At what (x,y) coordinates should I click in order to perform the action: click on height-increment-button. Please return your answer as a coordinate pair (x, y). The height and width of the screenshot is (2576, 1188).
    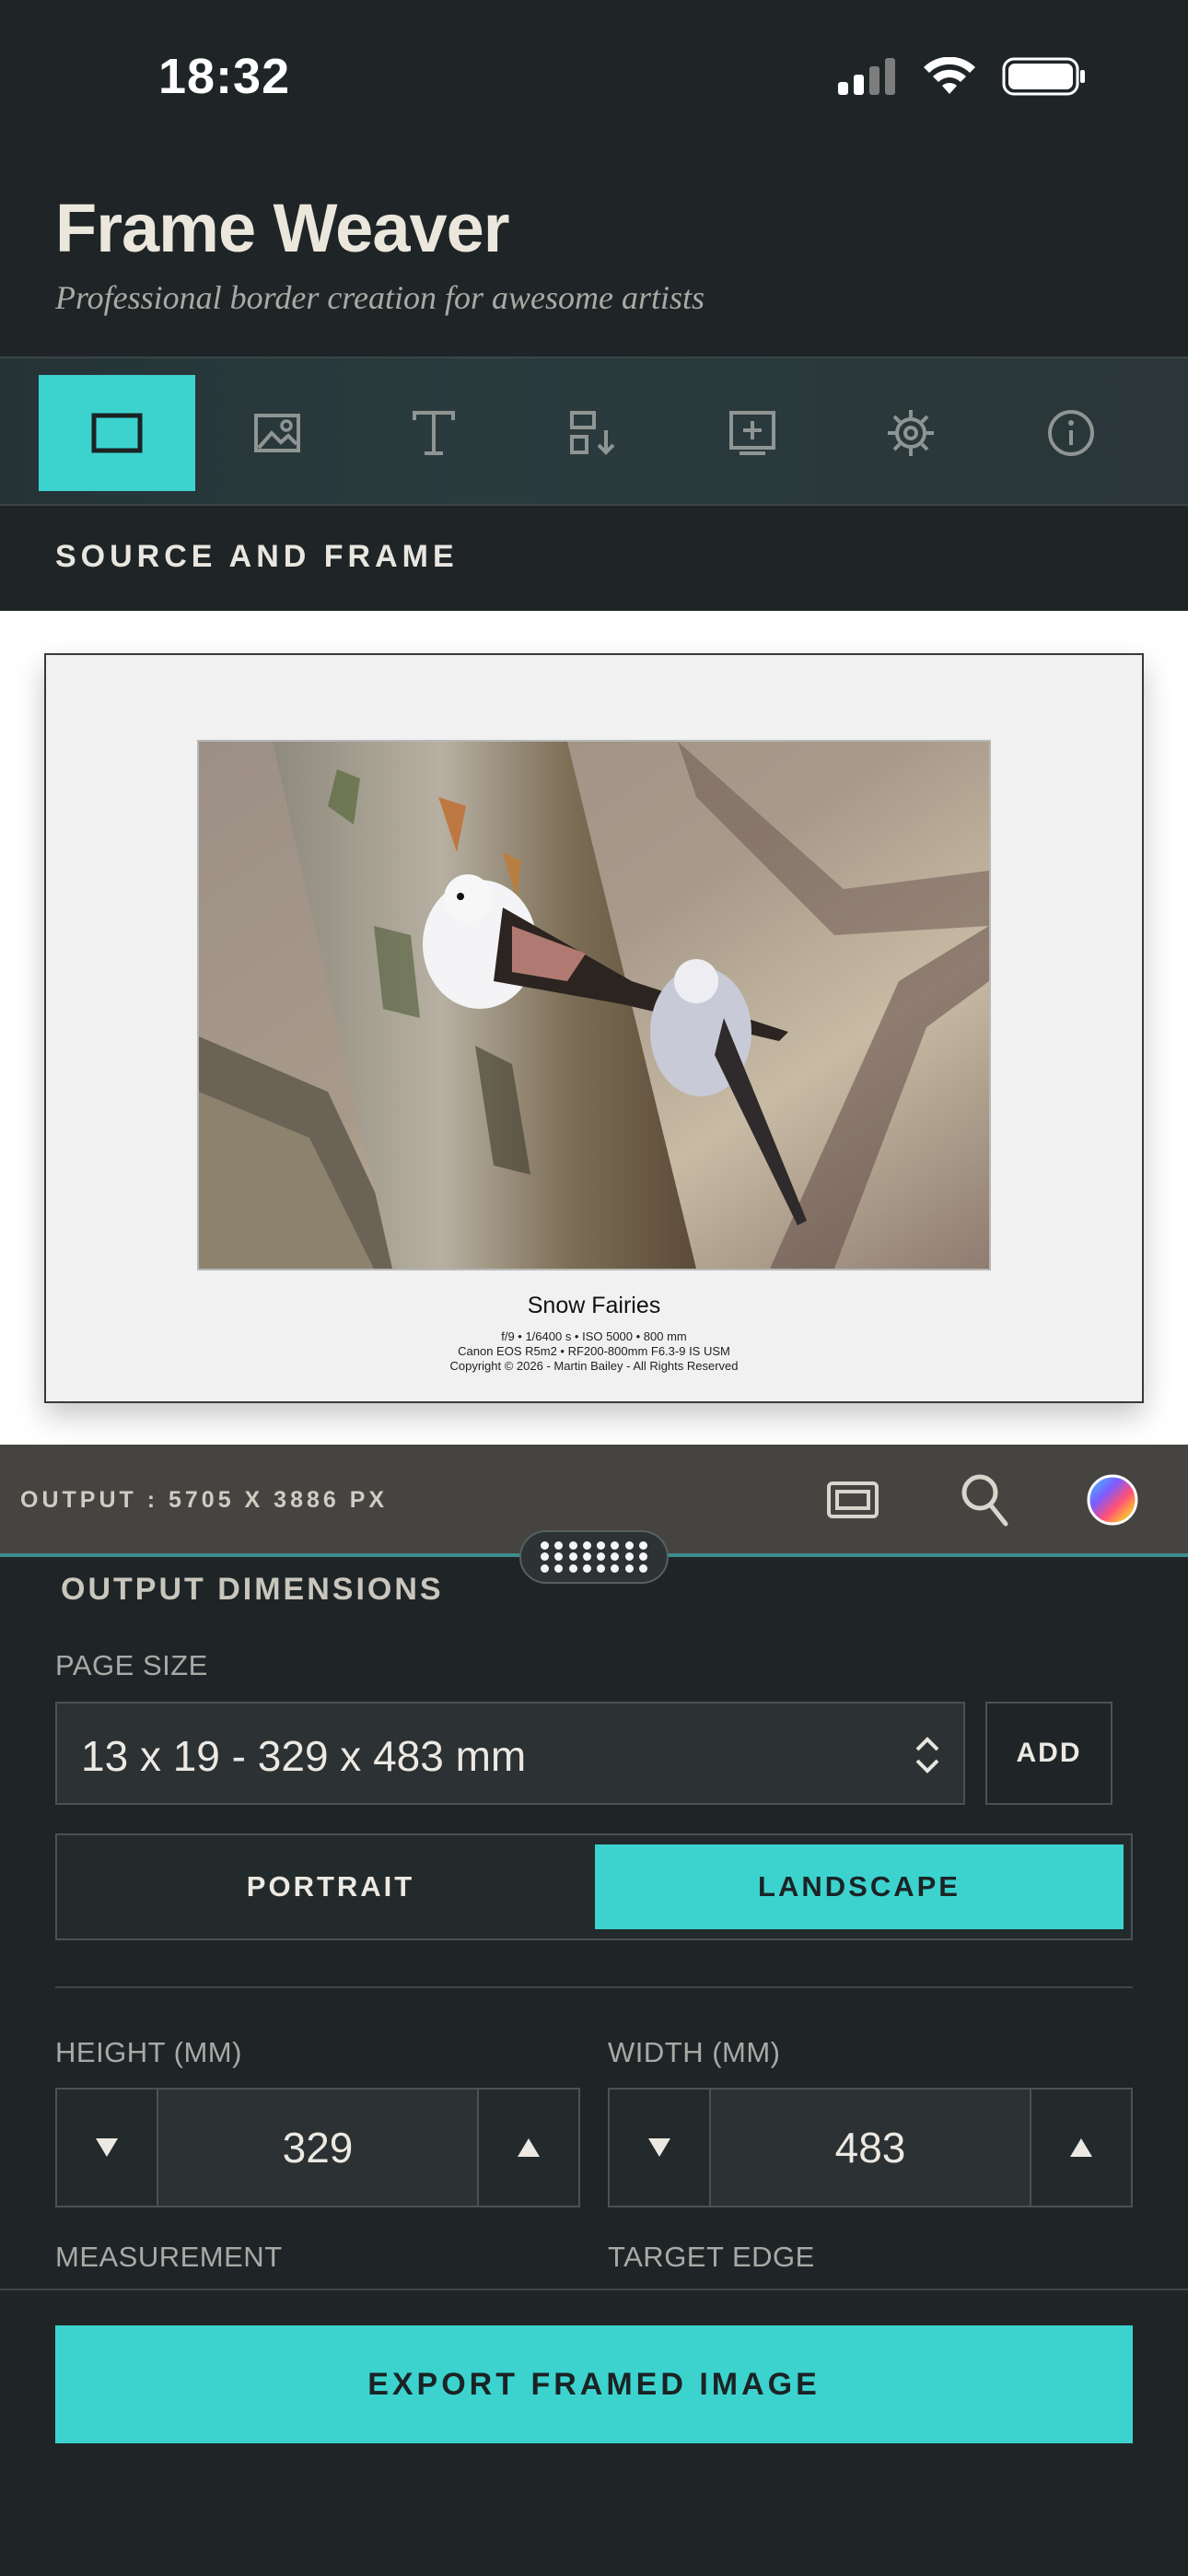
    Looking at the image, I should click on (527, 2148).